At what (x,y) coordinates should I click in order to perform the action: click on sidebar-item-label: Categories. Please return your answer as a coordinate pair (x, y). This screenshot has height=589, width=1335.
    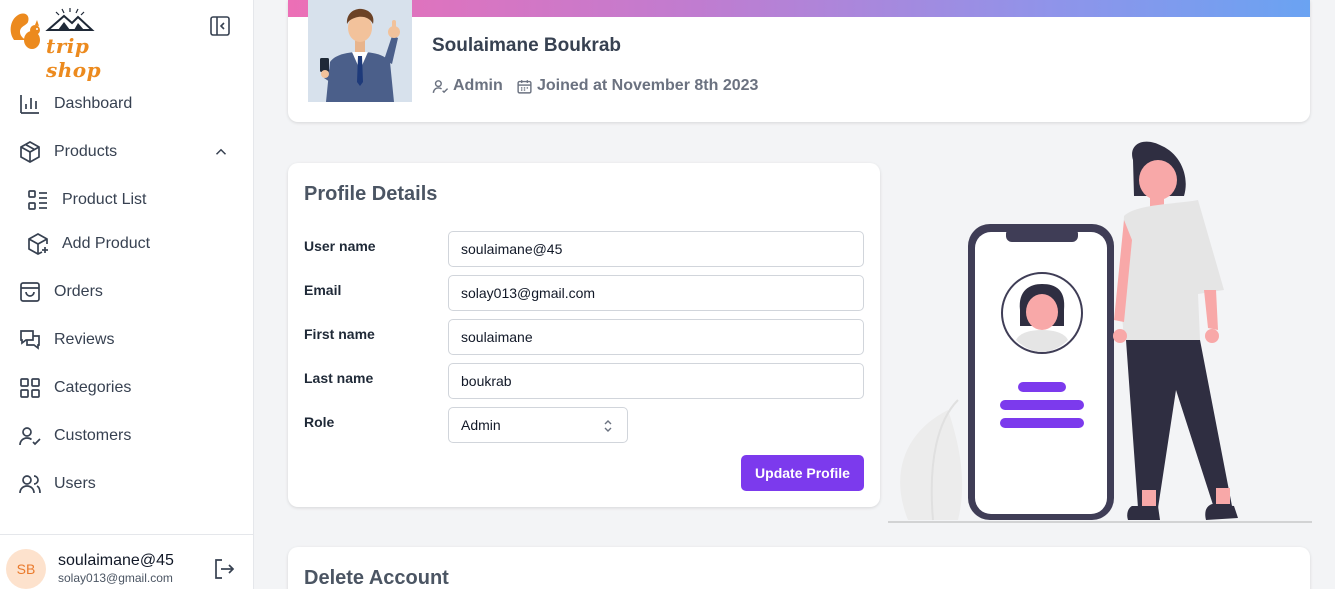
    Looking at the image, I should click on (93, 387).